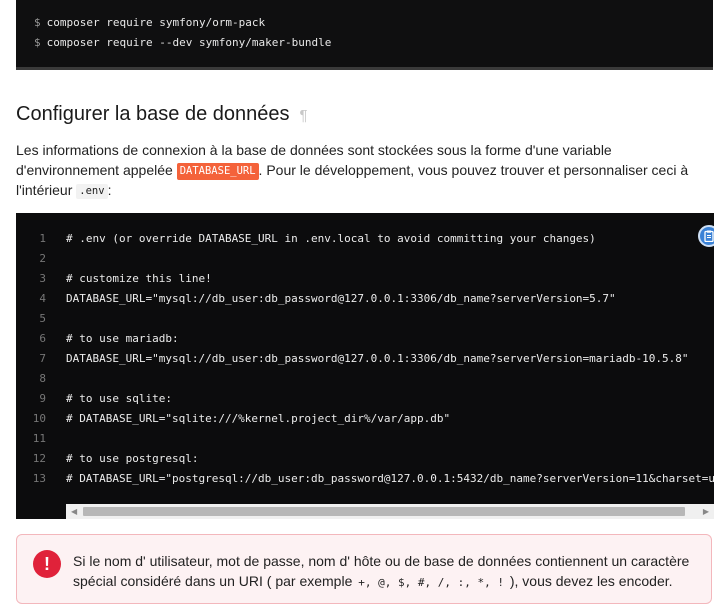 This screenshot has width=714, height=604. Describe the element at coordinates (92, 191) in the screenshot. I see `env-file-code: .env` at that location.